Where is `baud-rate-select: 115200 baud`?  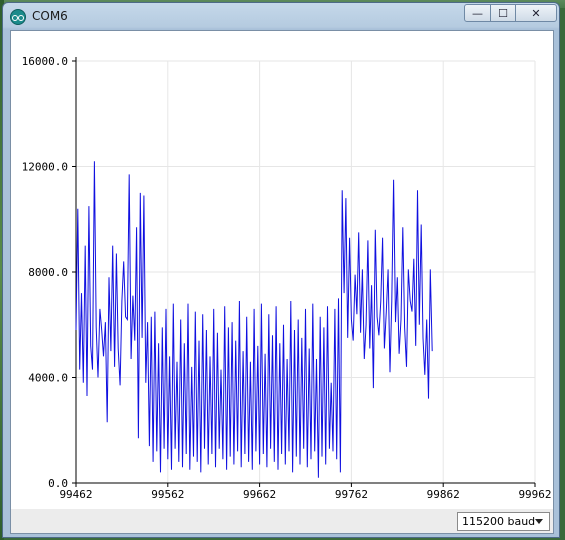 baud-rate-select: 115200 baud is located at coordinates (503, 521).